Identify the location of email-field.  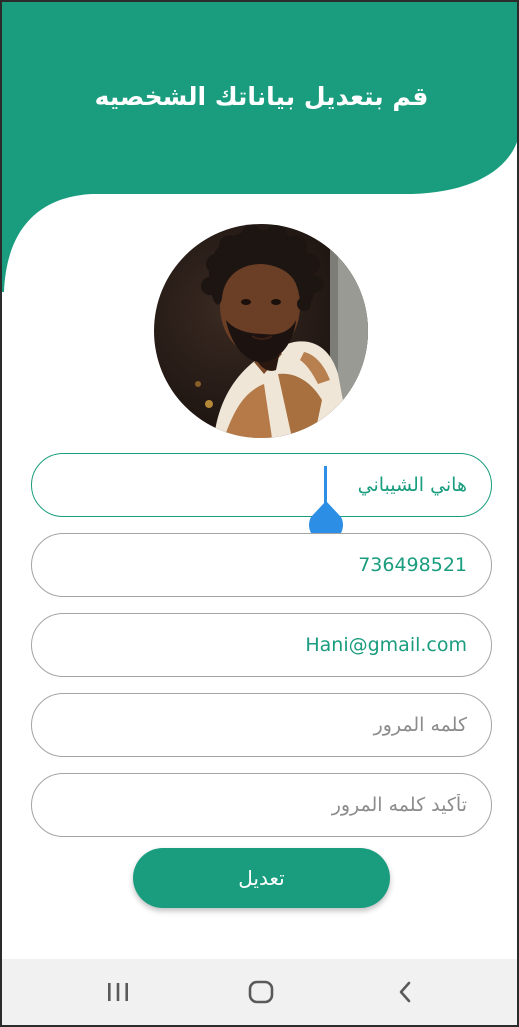
(261, 645).